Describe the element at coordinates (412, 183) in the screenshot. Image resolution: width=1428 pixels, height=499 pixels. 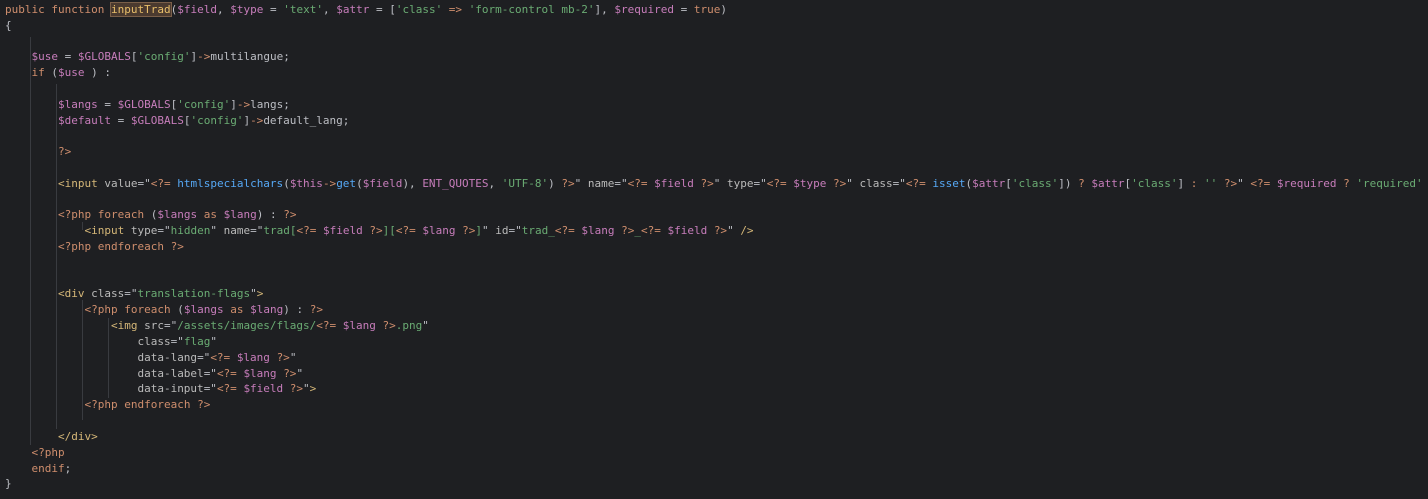
I see `code-token: ),` at that location.